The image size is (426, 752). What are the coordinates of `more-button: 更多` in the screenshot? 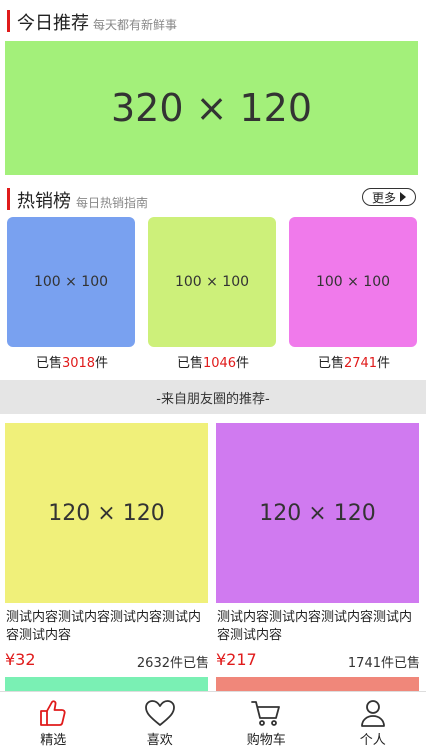 It's located at (389, 197).